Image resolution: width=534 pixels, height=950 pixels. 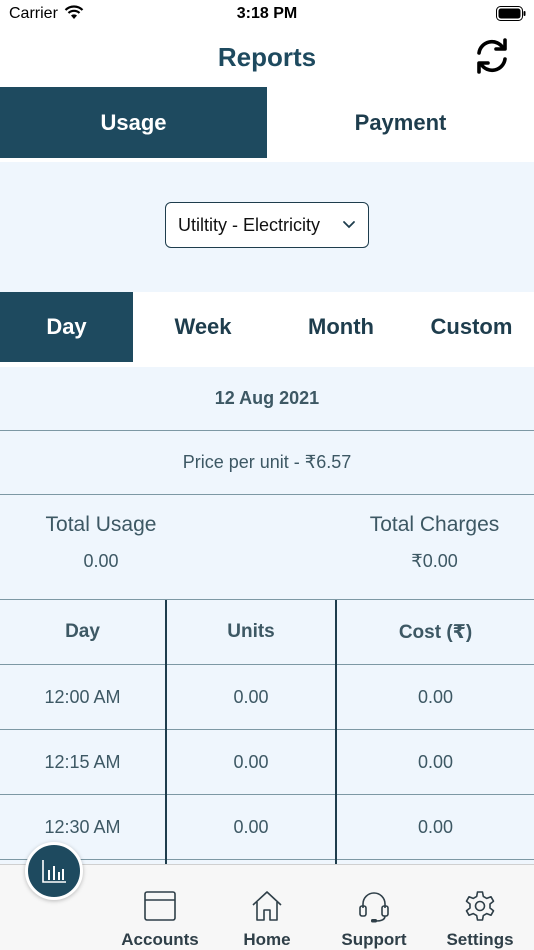 I want to click on nav-settings-label: Settings, so click(x=480, y=939).